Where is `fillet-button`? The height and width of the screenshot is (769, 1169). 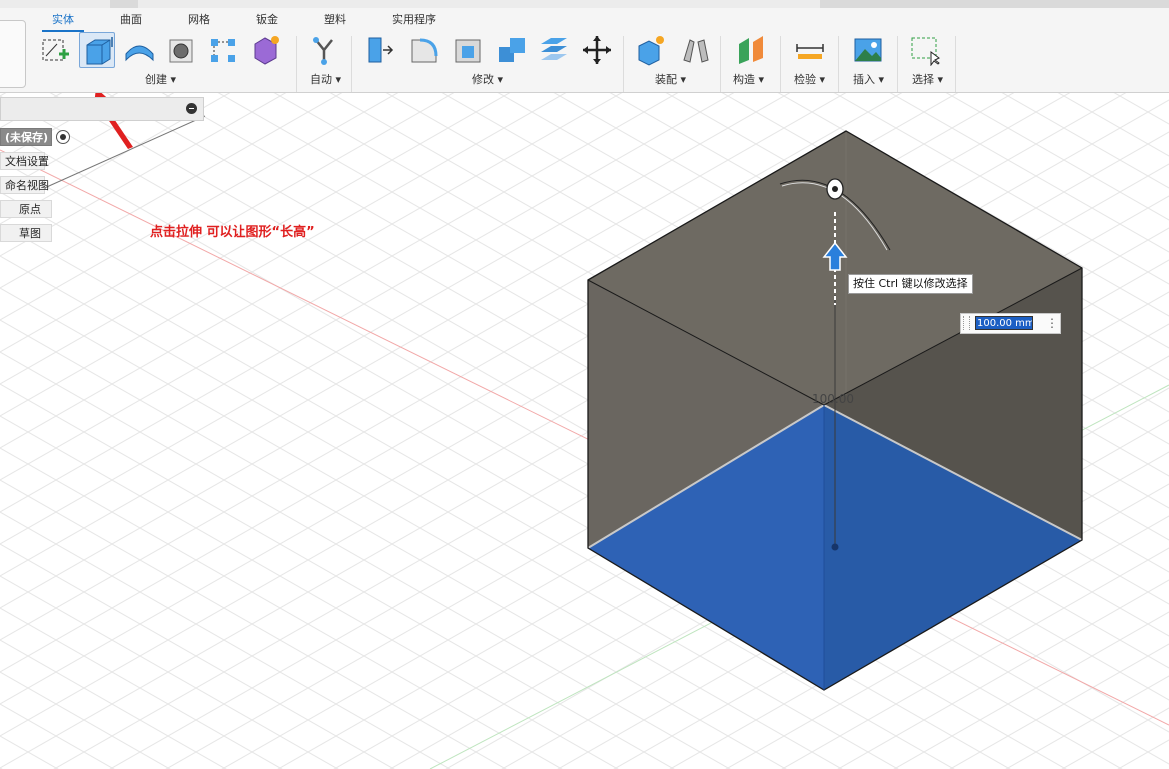 fillet-button is located at coordinates (424, 50).